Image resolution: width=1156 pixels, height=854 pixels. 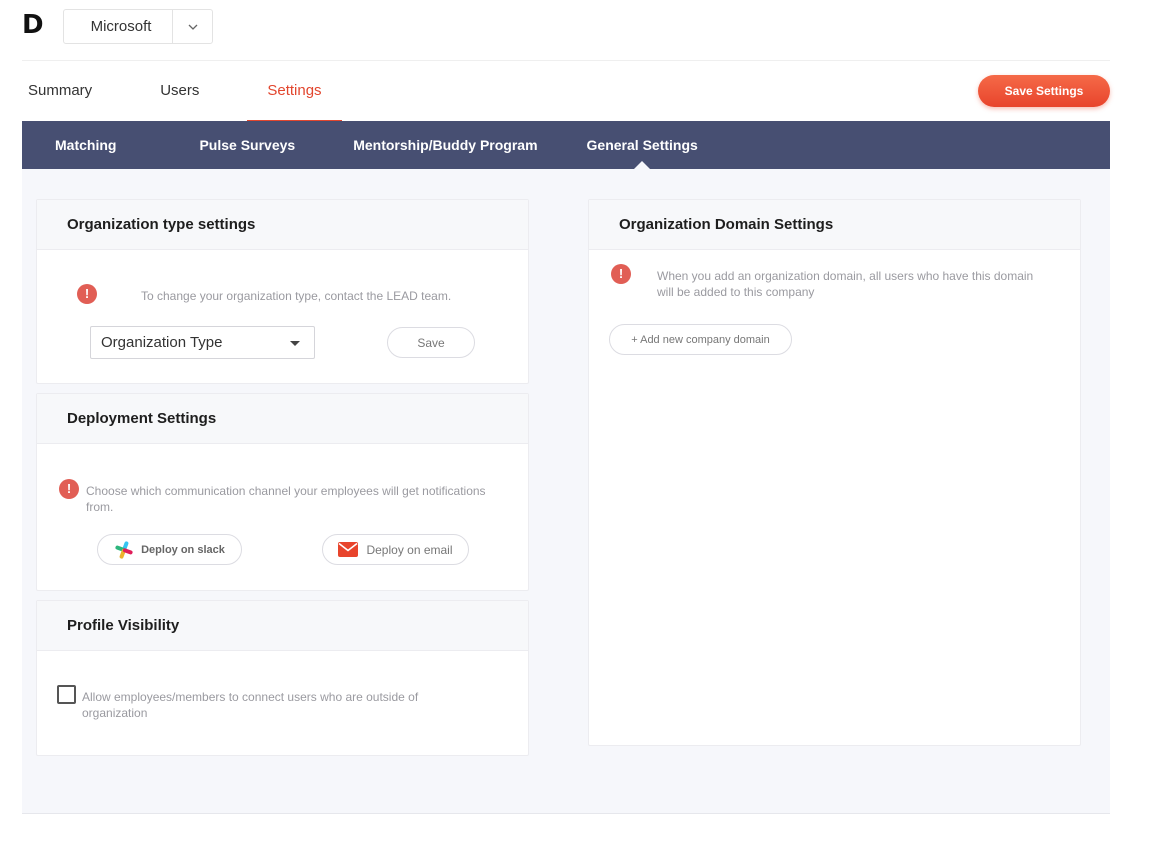 I want to click on connect-outside-checkbox, so click(x=66, y=694).